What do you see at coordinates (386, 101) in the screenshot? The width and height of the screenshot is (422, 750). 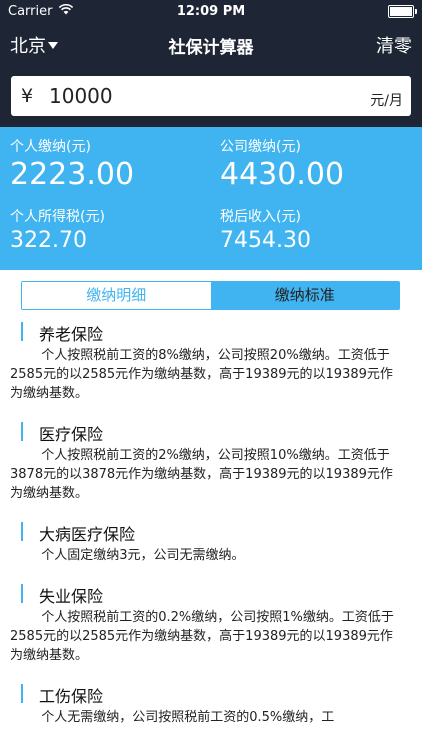 I see `salary-unit: 元/月` at bounding box center [386, 101].